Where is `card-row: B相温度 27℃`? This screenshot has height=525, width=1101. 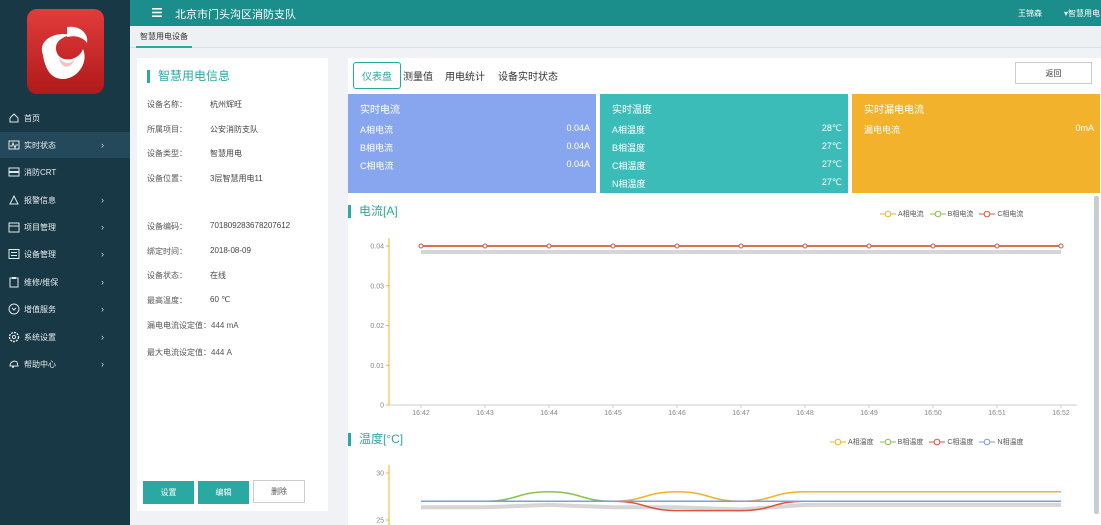 card-row: B相温度 27℃ is located at coordinates (727, 147).